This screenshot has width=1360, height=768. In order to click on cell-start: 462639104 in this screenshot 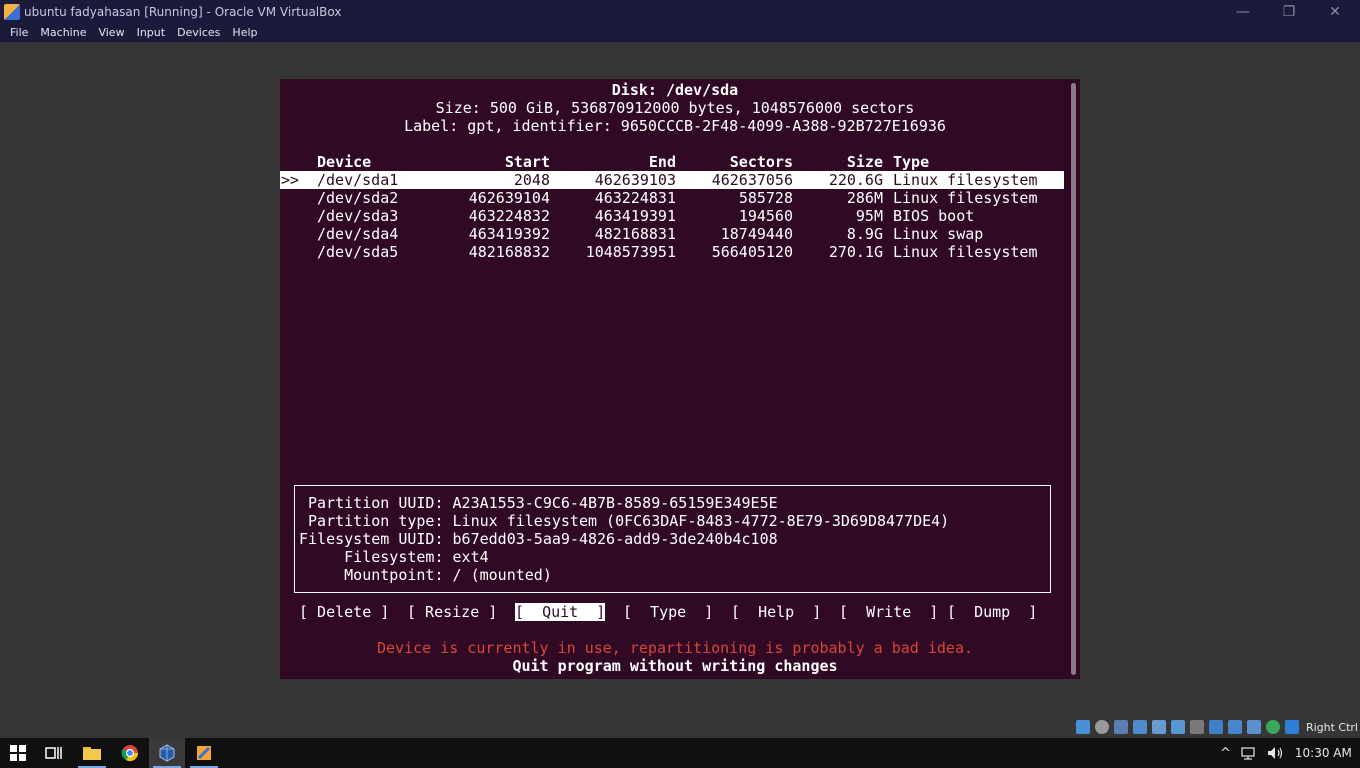, I will do `click(509, 198)`.